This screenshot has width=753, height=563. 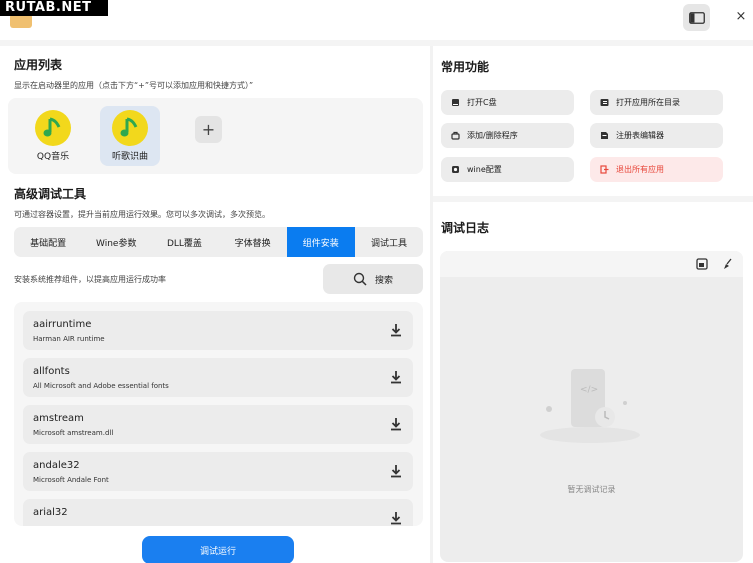 I want to click on sidebar-toggle-button, so click(x=696, y=17).